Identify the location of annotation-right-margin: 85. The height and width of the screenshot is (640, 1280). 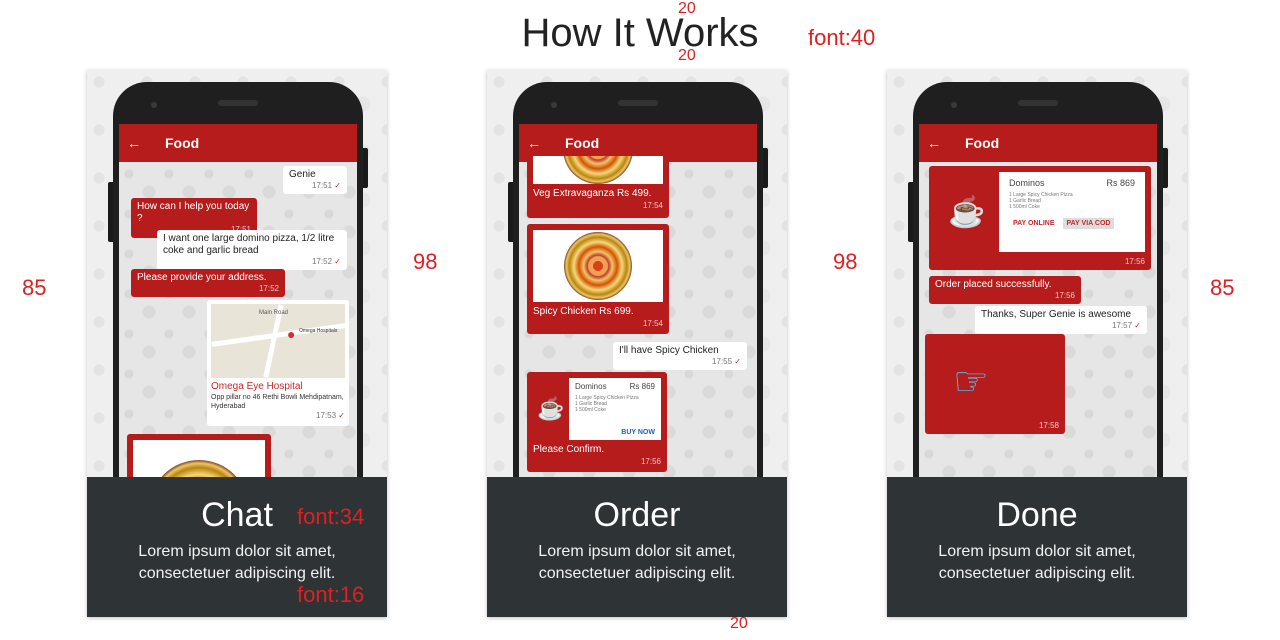
(1222, 287).